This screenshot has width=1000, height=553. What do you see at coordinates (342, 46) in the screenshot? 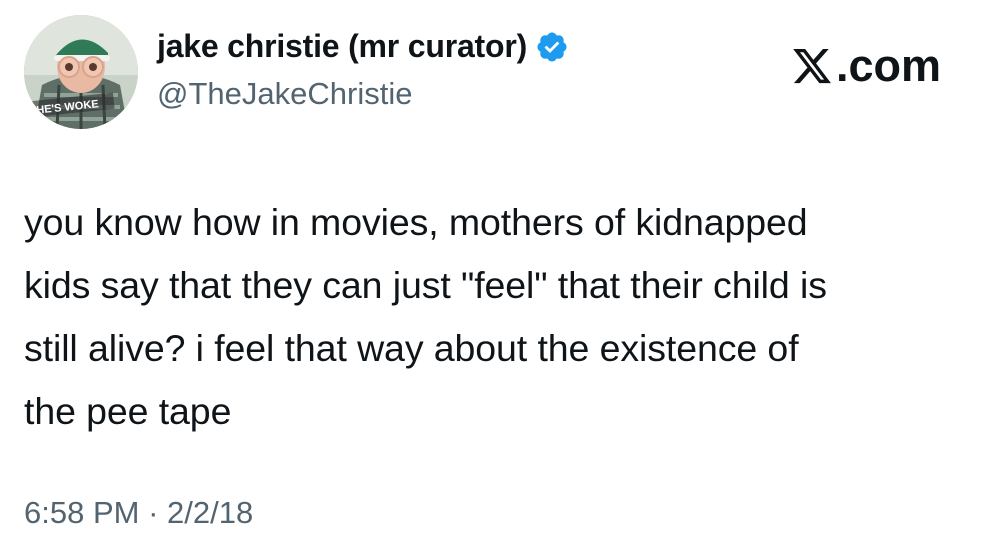
I see `display-name-text: jake christie (mr curator)` at bounding box center [342, 46].